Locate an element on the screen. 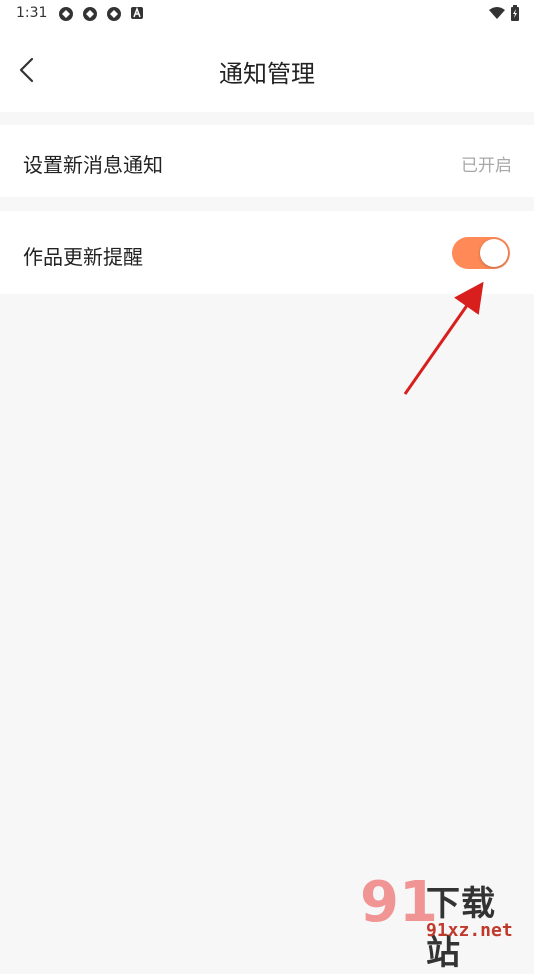 The image size is (534, 974). new-message-notification-row: 设置新消息通知 已开启 is located at coordinates (267, 161).